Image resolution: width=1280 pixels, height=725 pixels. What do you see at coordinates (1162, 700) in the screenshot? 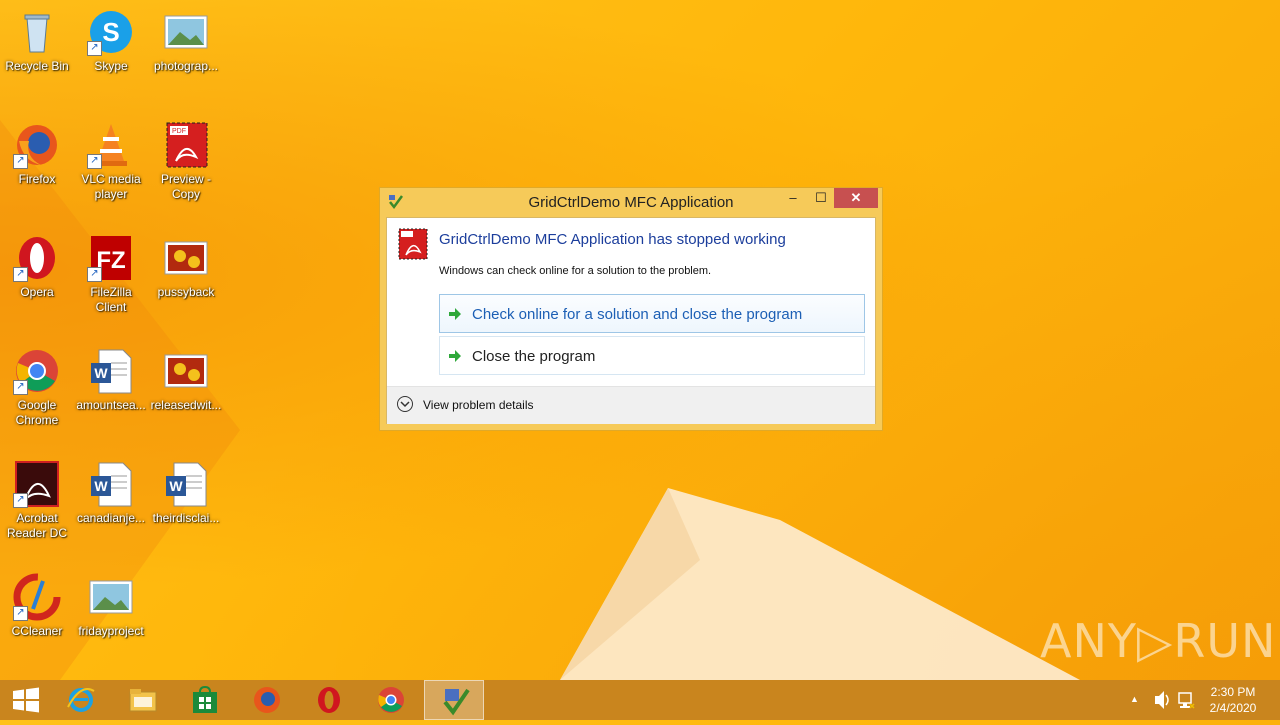
I see `volume-icon` at bounding box center [1162, 700].